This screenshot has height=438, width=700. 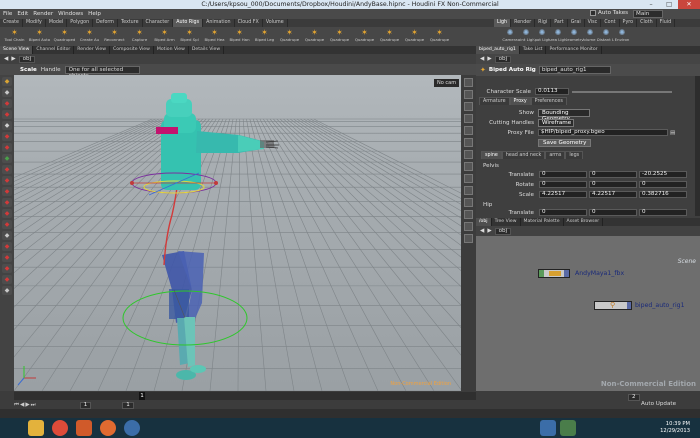 What do you see at coordinates (543, 23) in the screenshot?
I see `shelf-tab-rigid: Rigi` at bounding box center [543, 23].